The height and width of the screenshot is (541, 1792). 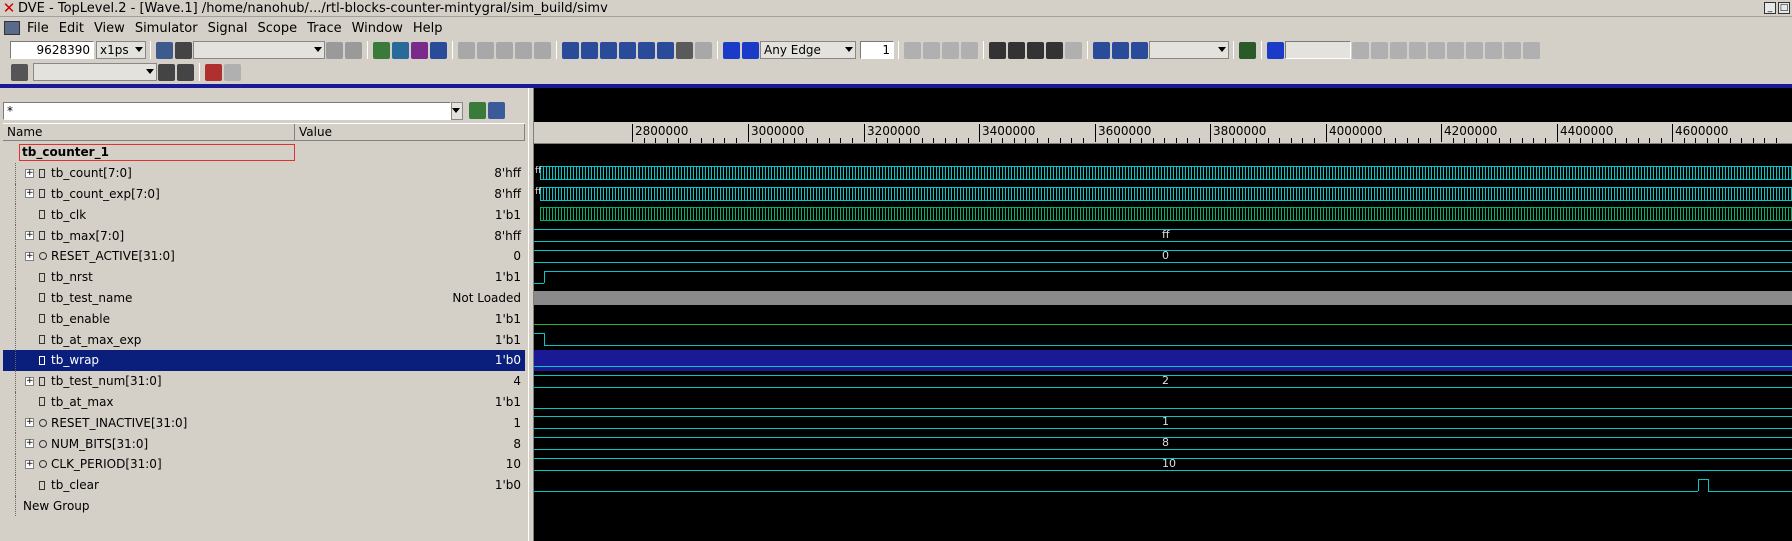 What do you see at coordinates (646, 50) in the screenshot?
I see `wave-icon` at bounding box center [646, 50].